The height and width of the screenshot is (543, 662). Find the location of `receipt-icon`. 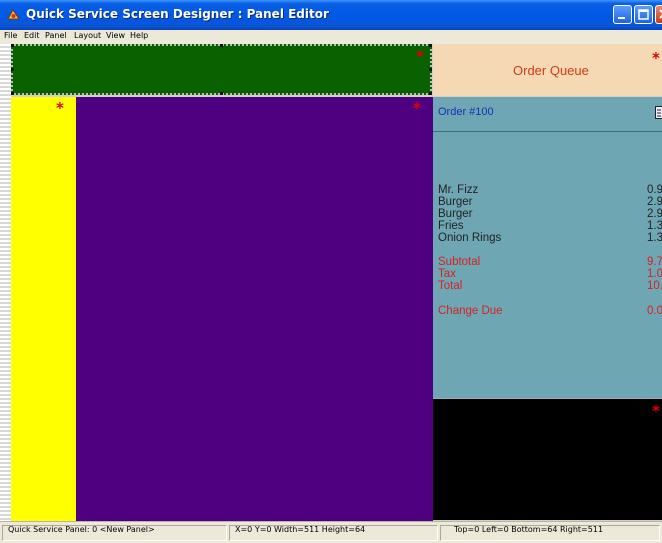

receipt-icon is located at coordinates (658, 112).